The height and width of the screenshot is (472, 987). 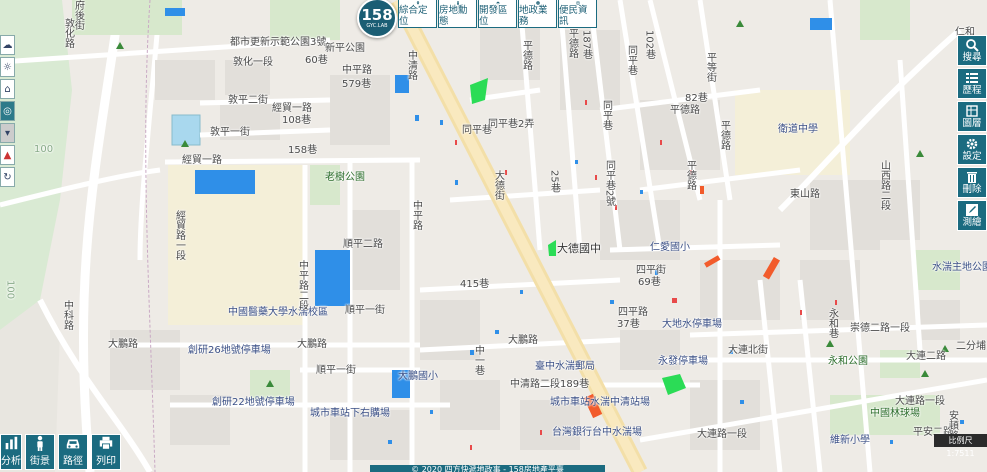 What do you see at coordinates (972, 177) in the screenshot?
I see `trash-icon` at bounding box center [972, 177].